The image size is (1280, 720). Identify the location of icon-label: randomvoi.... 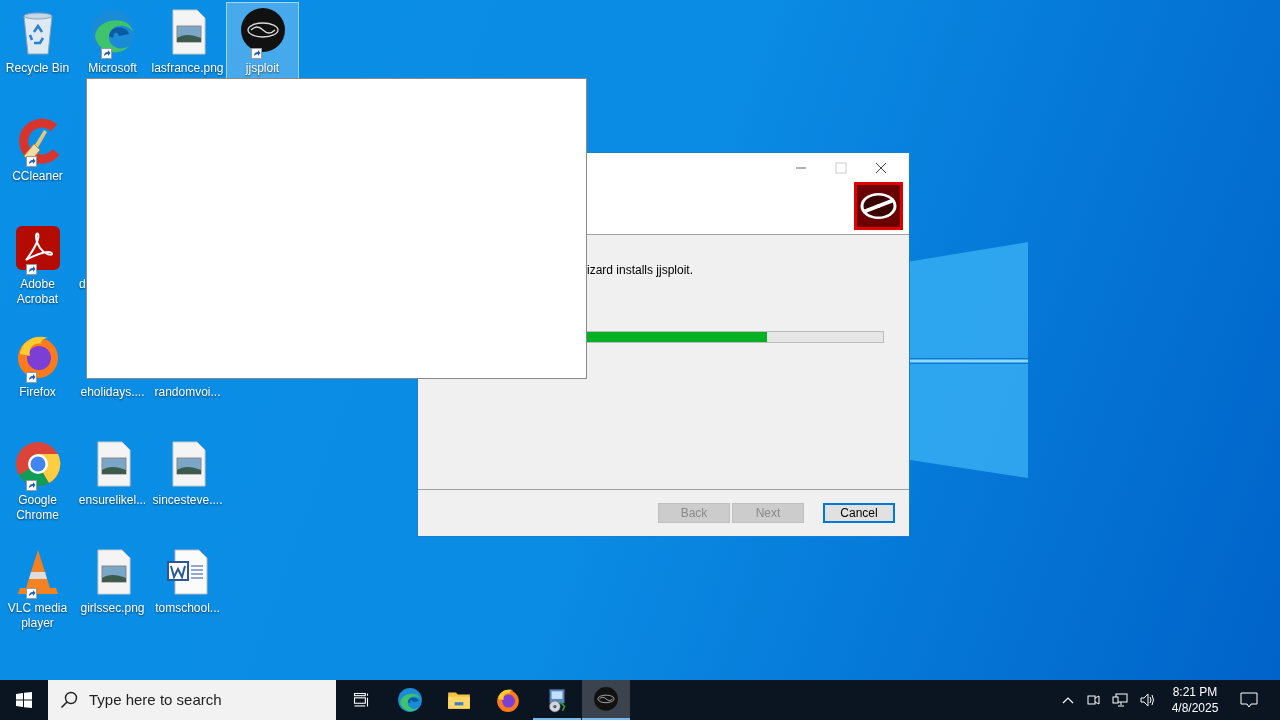
(187, 392).